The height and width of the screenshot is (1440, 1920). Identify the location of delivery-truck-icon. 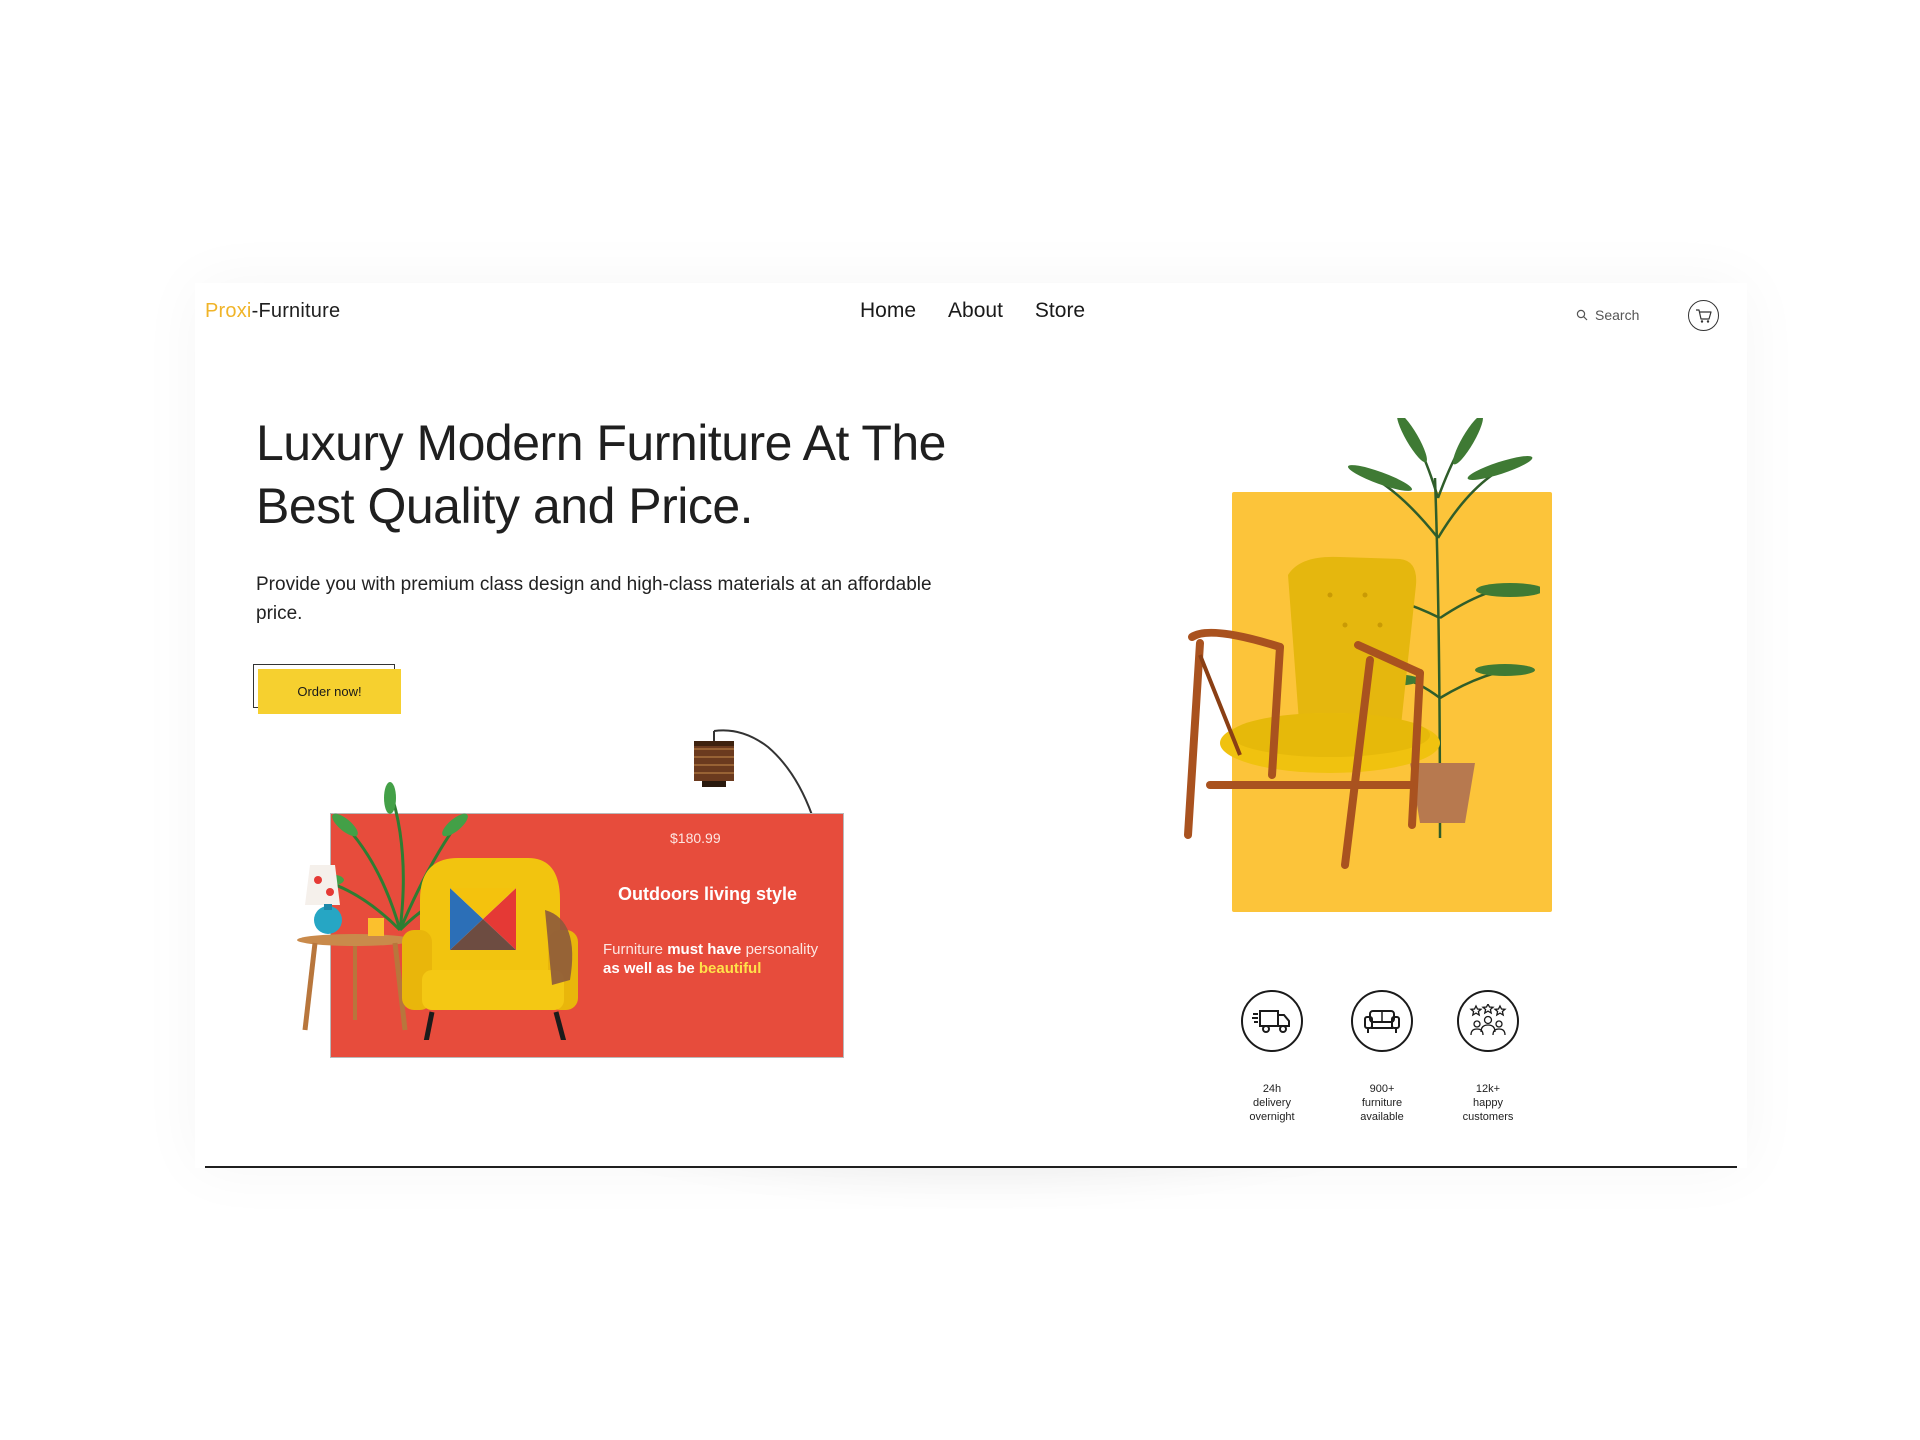
(1271, 1021).